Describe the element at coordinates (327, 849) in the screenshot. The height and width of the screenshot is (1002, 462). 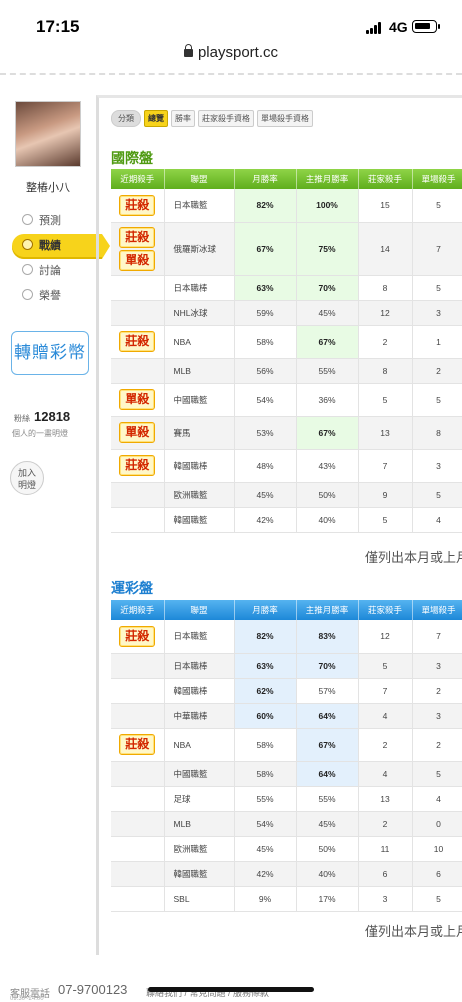
I see `cell-main: 50%` at that location.